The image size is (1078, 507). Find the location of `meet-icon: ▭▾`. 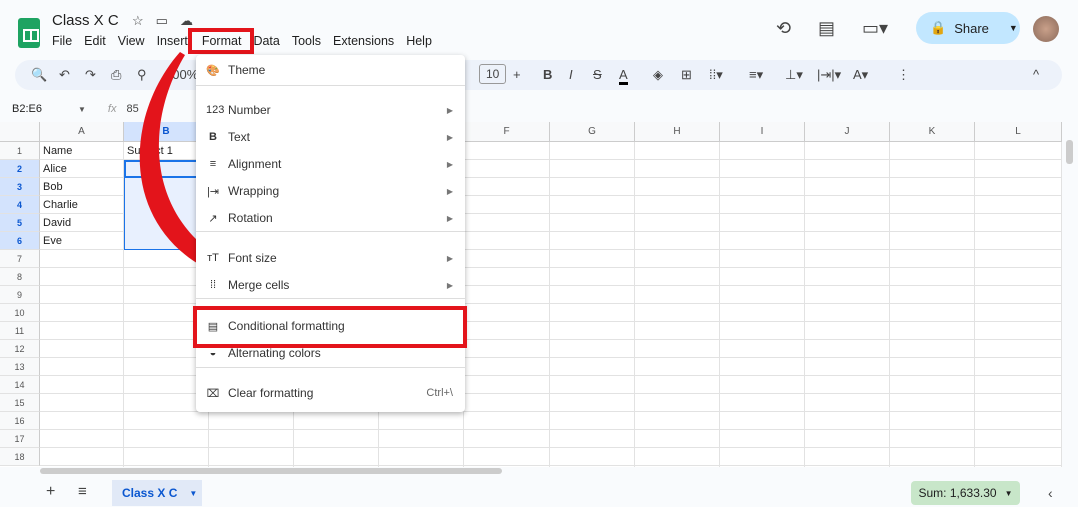

meet-icon: ▭▾ is located at coordinates (875, 28).